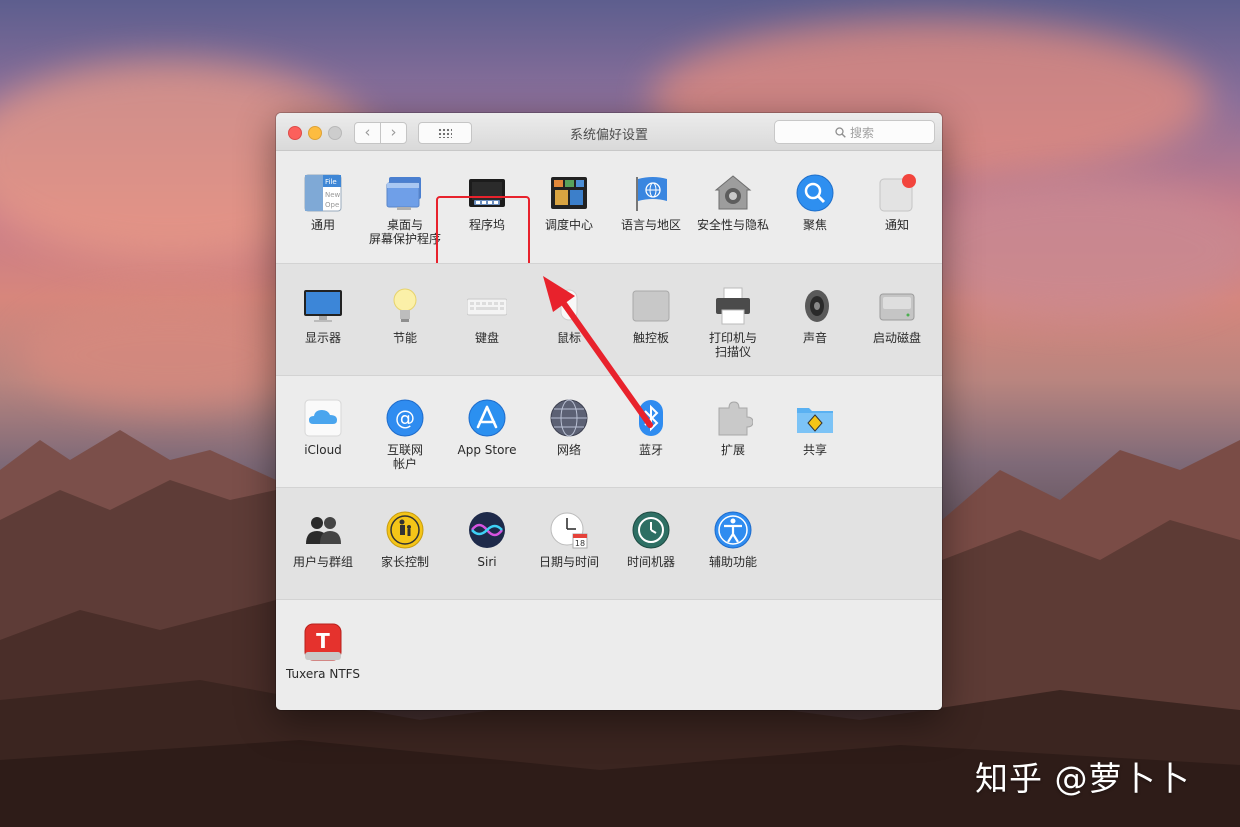 The image size is (1240, 827). Describe the element at coordinates (1083, 778) in the screenshot. I see `watermark-text: 知乎 @萝卜卜` at that location.